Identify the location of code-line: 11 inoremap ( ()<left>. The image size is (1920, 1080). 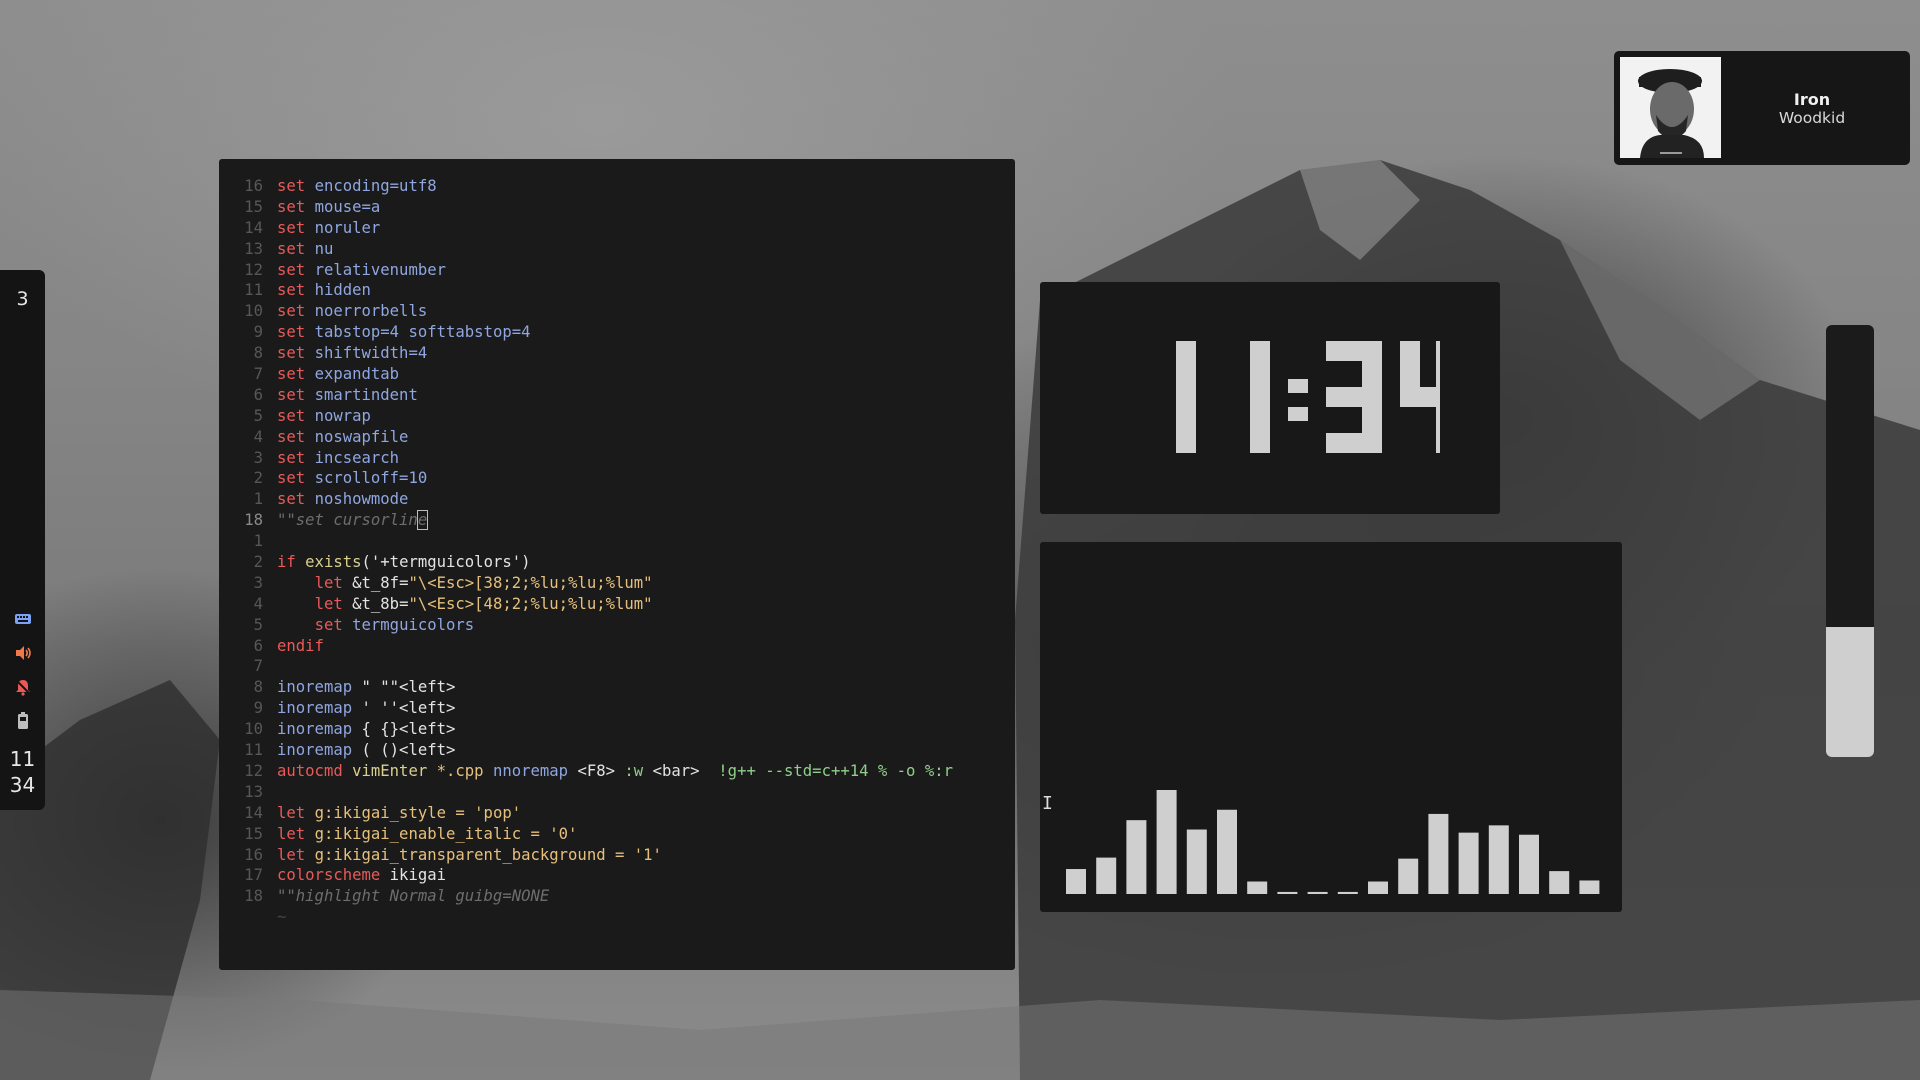
(592, 750).